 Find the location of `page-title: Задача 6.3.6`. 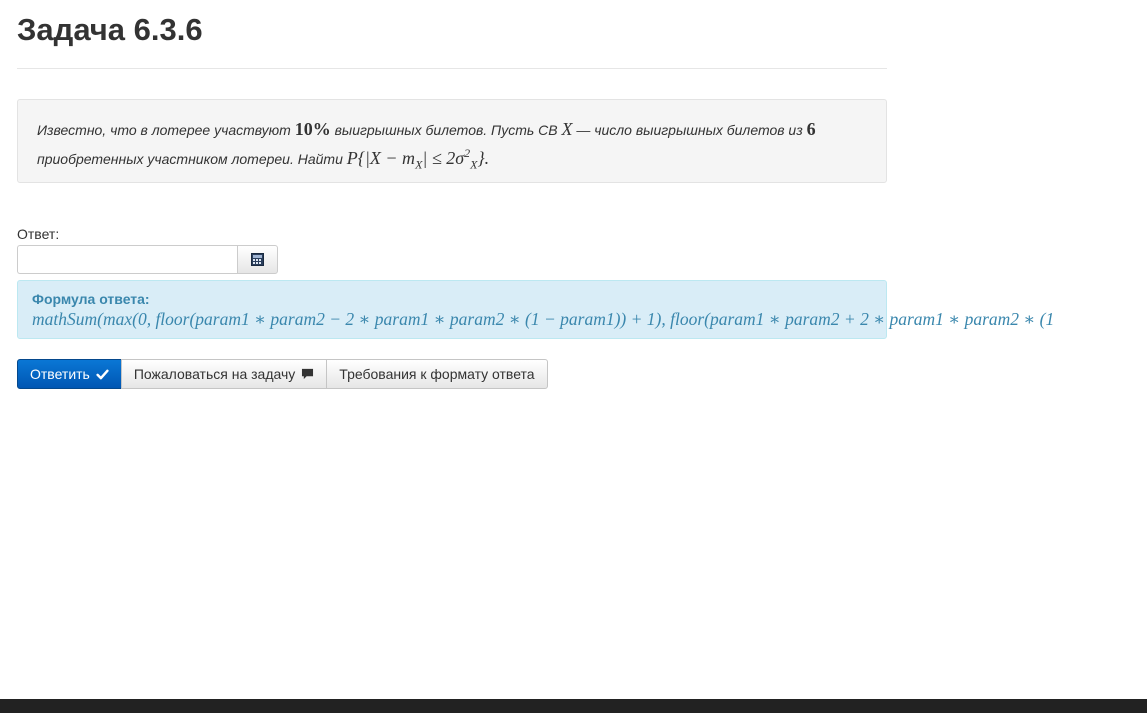

page-title: Задача 6.3.6 is located at coordinates (110, 29).